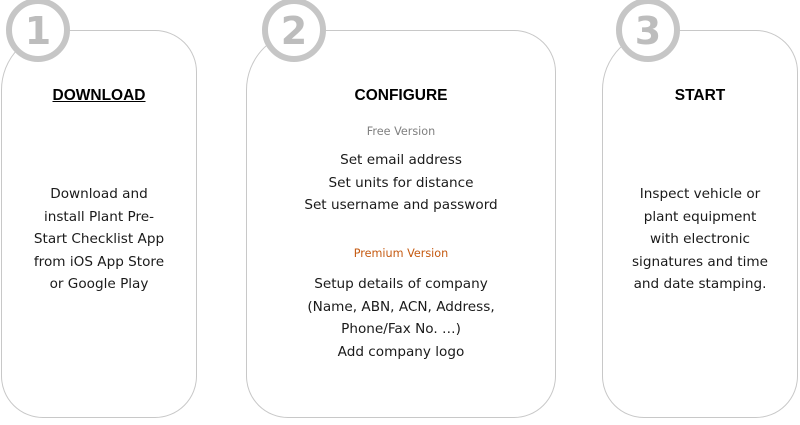 This screenshot has width=800, height=425. Describe the element at coordinates (99, 216) in the screenshot. I see `description-line: install Plant Pre-` at that location.